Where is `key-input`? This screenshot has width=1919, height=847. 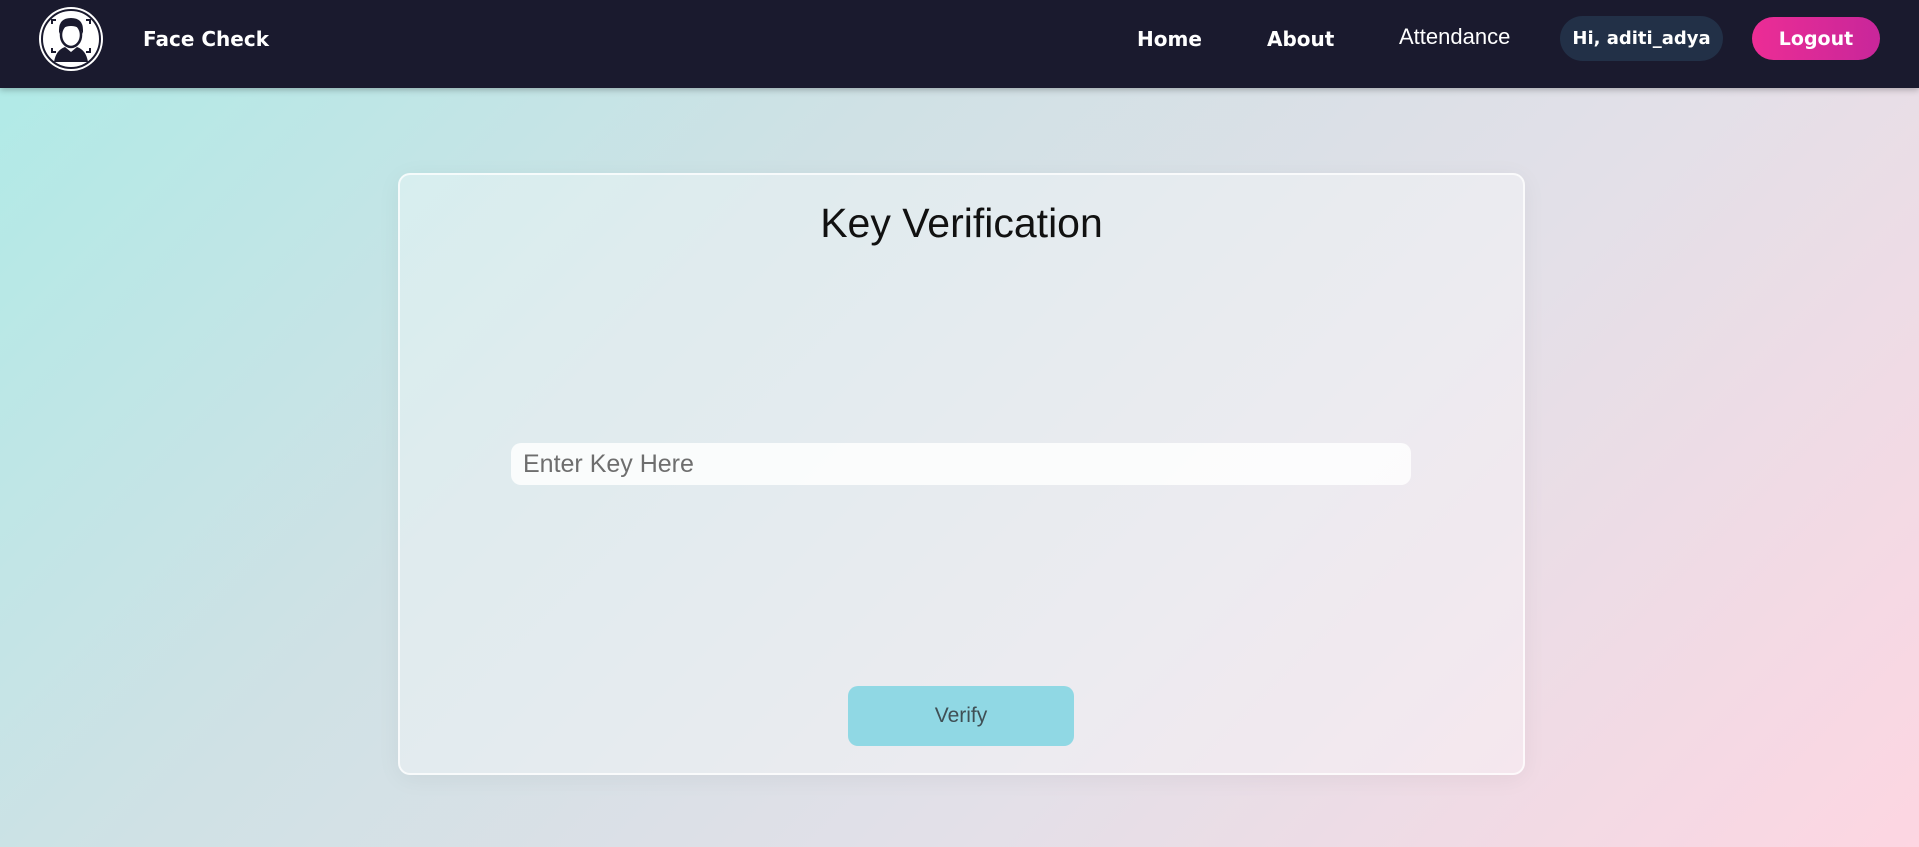
key-input is located at coordinates (961, 464).